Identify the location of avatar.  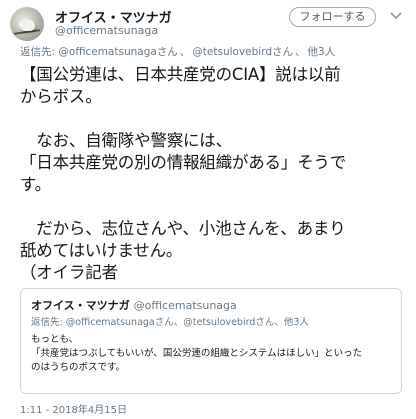
(27, 24).